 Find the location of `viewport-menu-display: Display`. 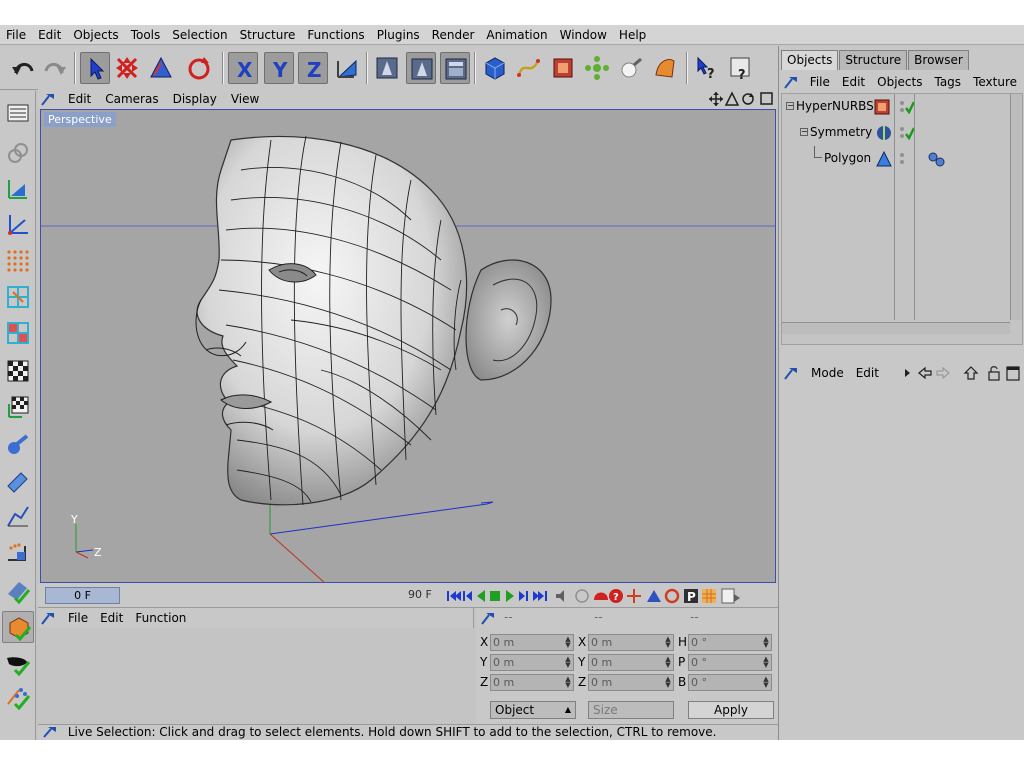

viewport-menu-display: Display is located at coordinates (196, 99).